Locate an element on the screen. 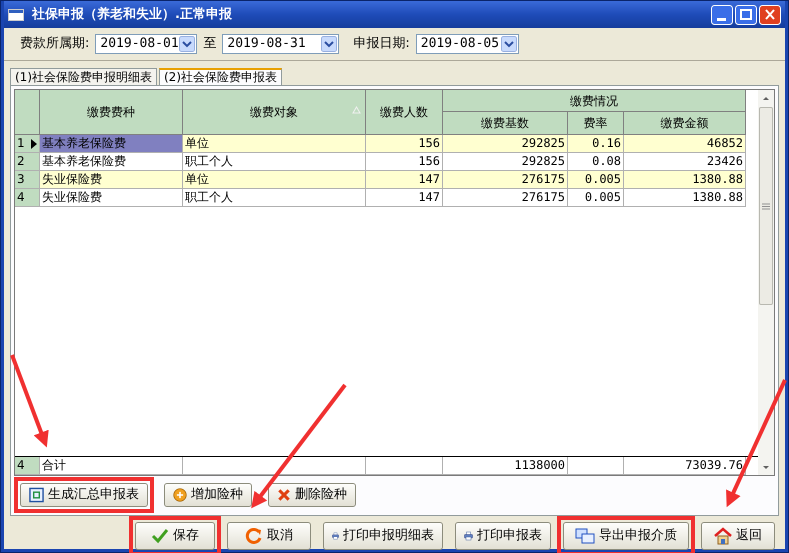 The width and height of the screenshot is (789, 553). row-header: 3 is located at coordinates (27, 180).